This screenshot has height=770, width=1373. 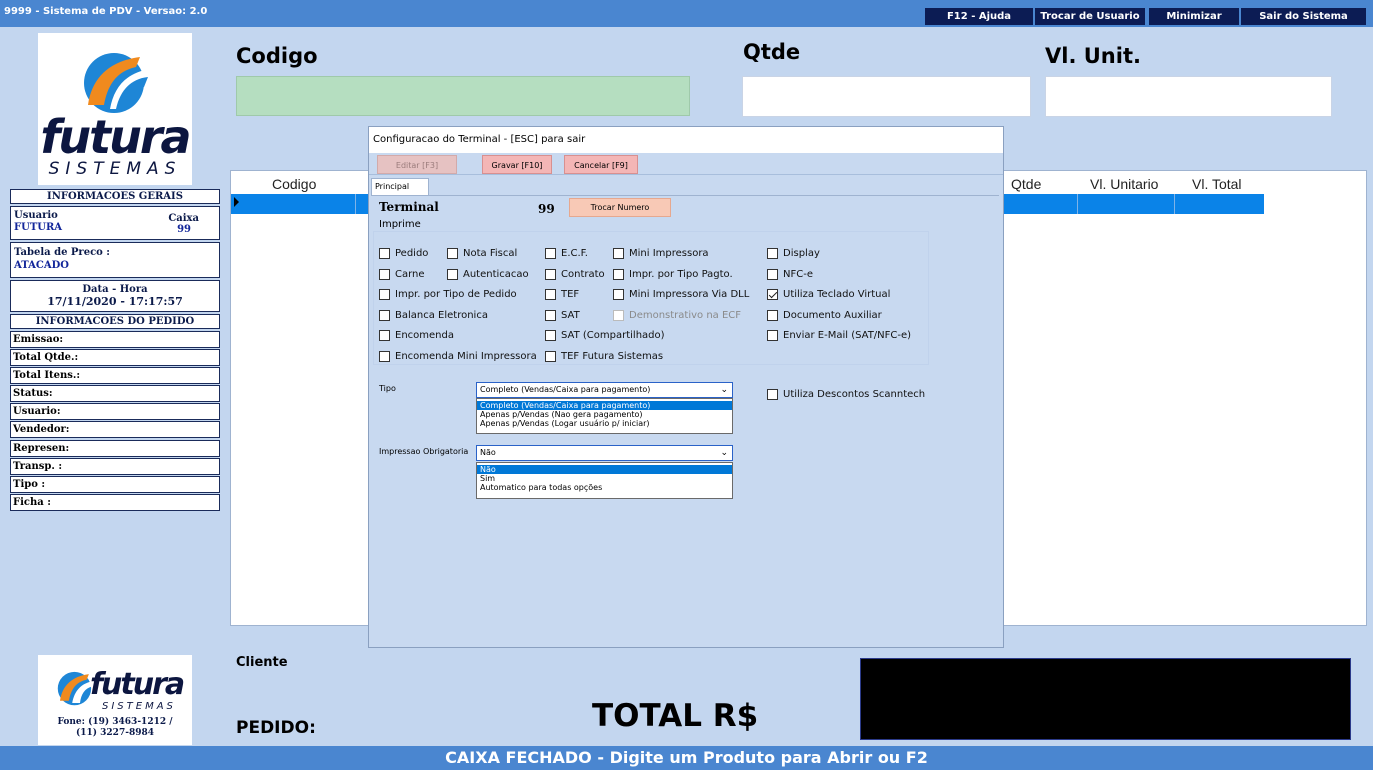 I want to click on checkbox-encomenda-mini: Encomenda Mini Impressora, so click(x=458, y=356).